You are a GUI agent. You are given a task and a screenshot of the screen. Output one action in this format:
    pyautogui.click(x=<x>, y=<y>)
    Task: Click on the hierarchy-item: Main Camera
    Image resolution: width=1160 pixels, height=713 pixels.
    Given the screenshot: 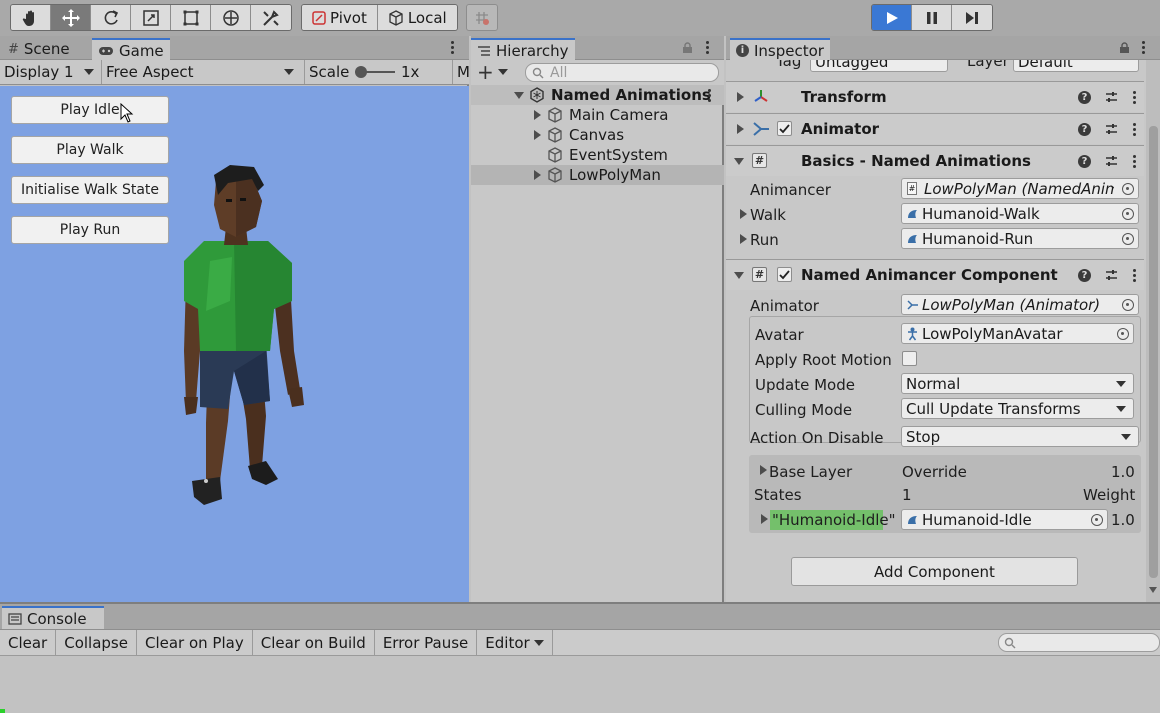 What is the action you would take?
    pyautogui.click(x=597, y=115)
    